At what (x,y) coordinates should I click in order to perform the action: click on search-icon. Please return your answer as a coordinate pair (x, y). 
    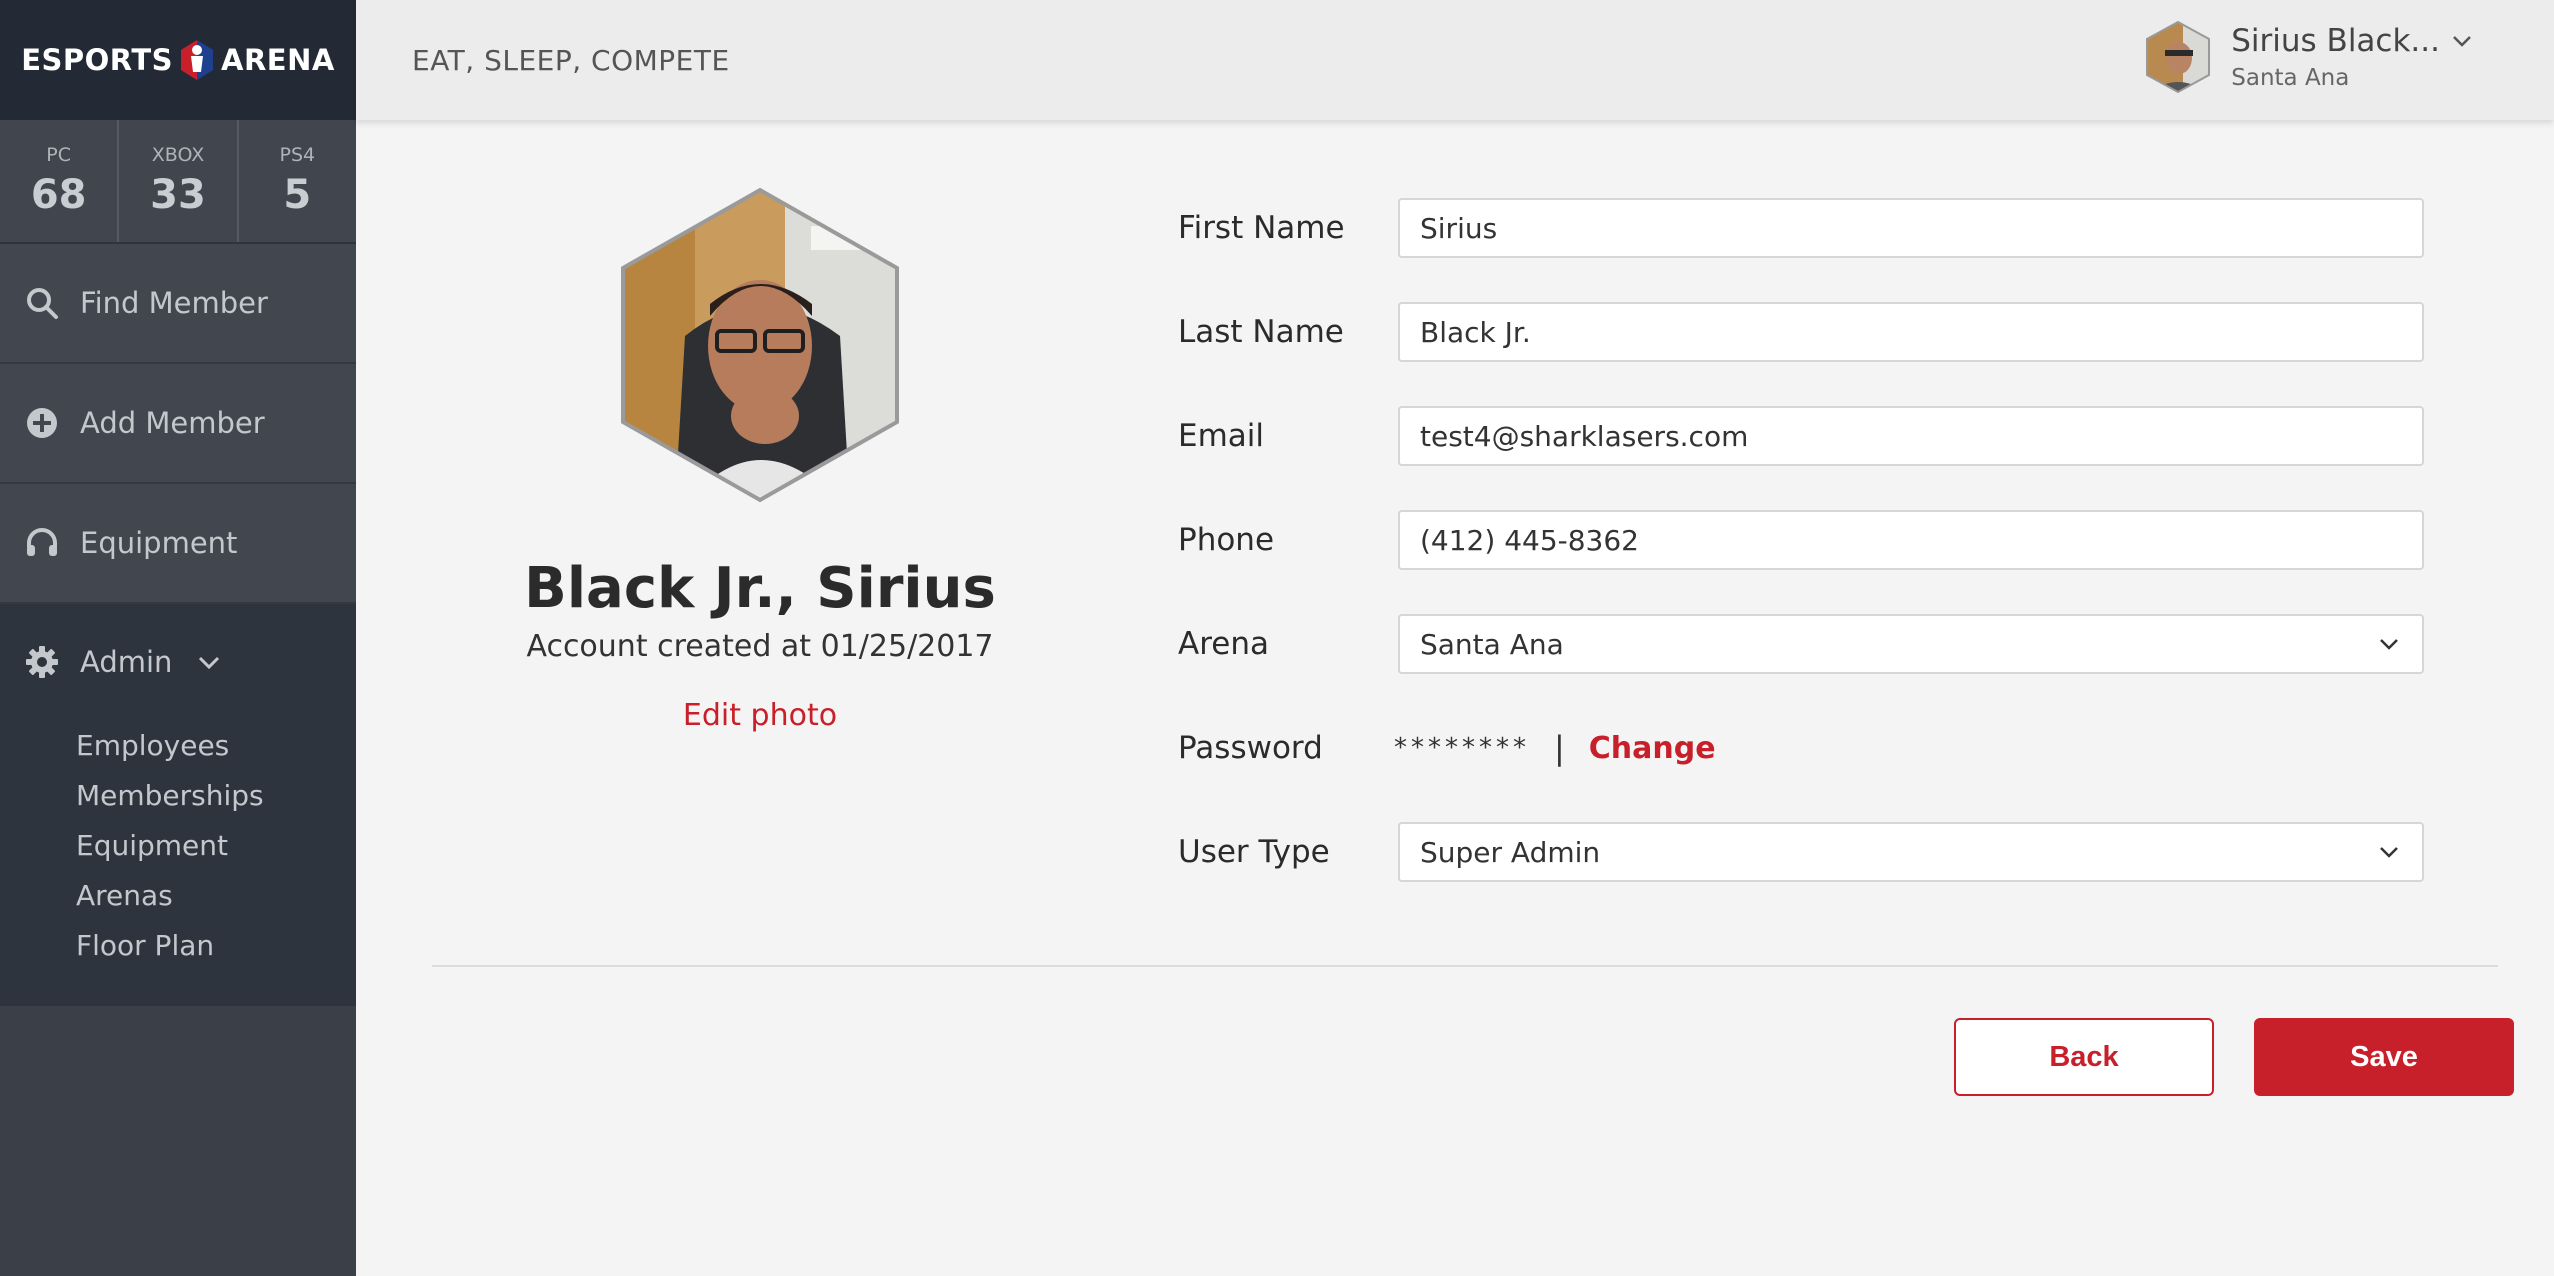
    Looking at the image, I should click on (42, 303).